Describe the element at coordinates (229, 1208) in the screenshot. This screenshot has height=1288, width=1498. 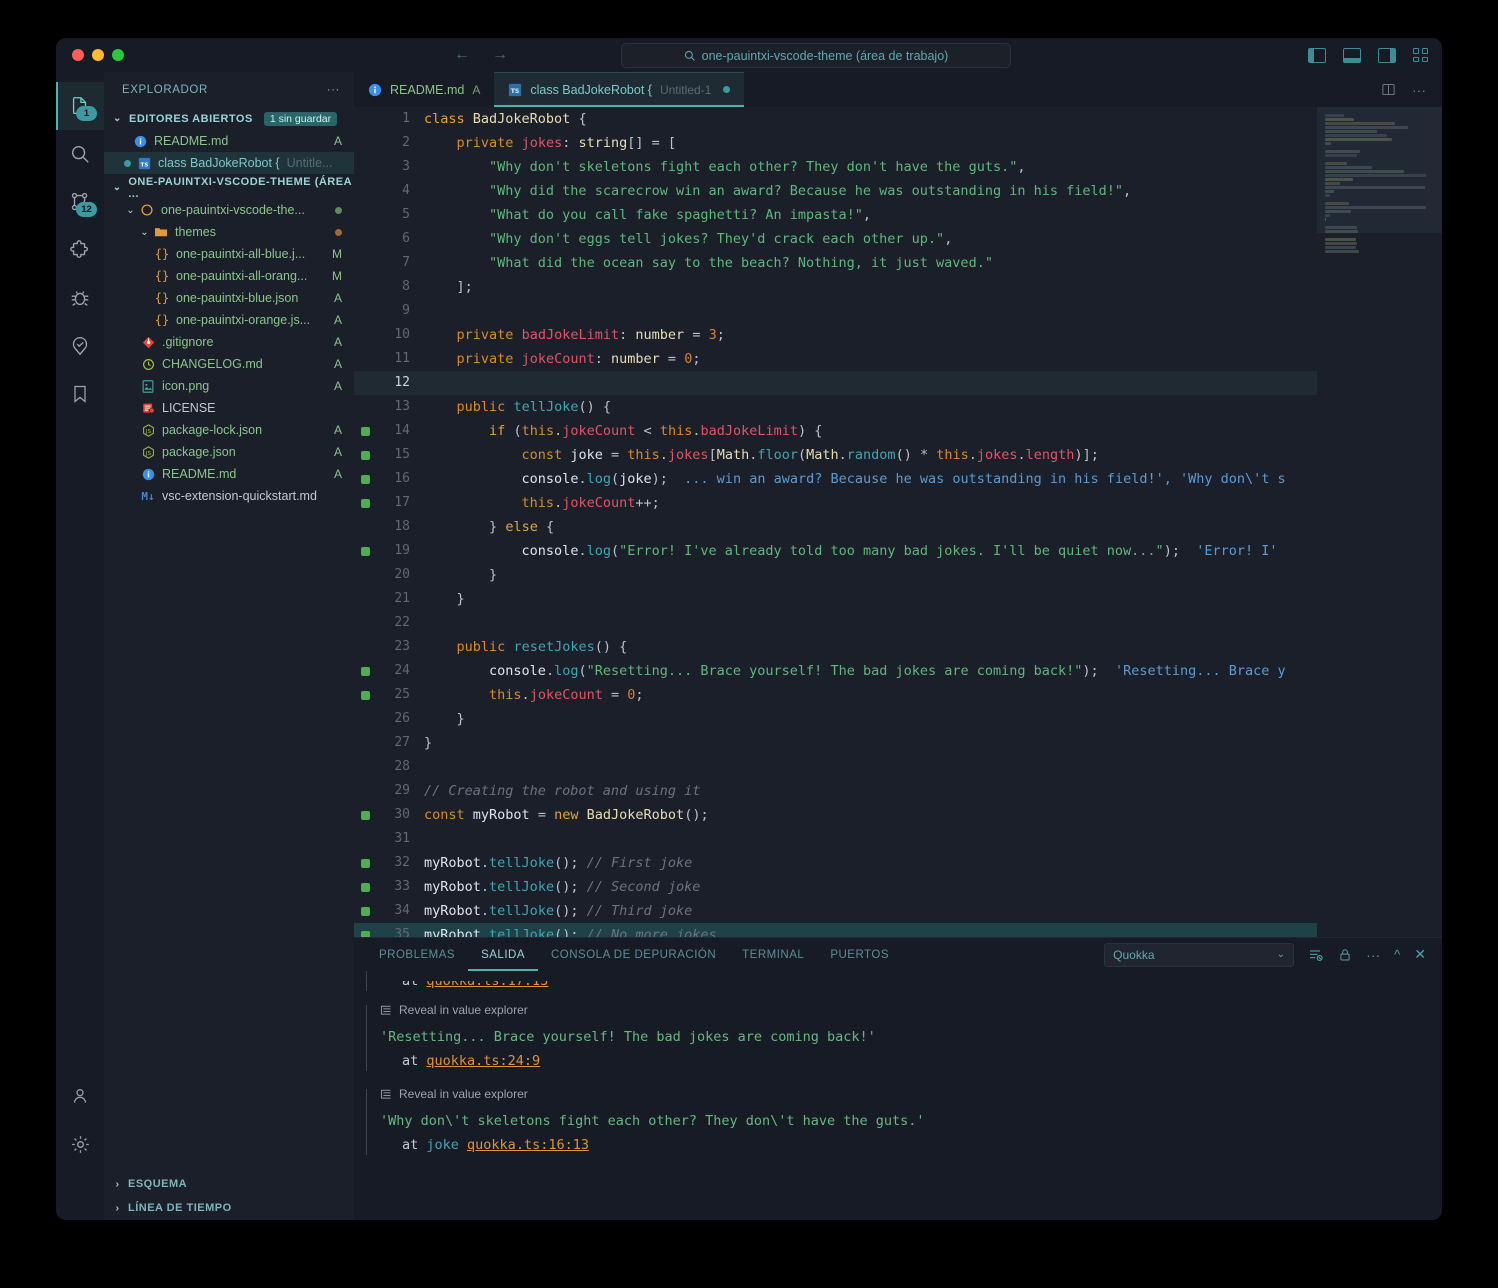
I see `timeline-section-header: › LÍNEA DE TIEMPO` at that location.